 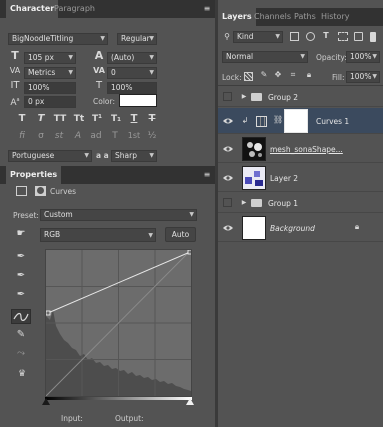 What do you see at coordinates (305, 17) in the screenshot?
I see `tab-paths: Paths` at bounding box center [305, 17].